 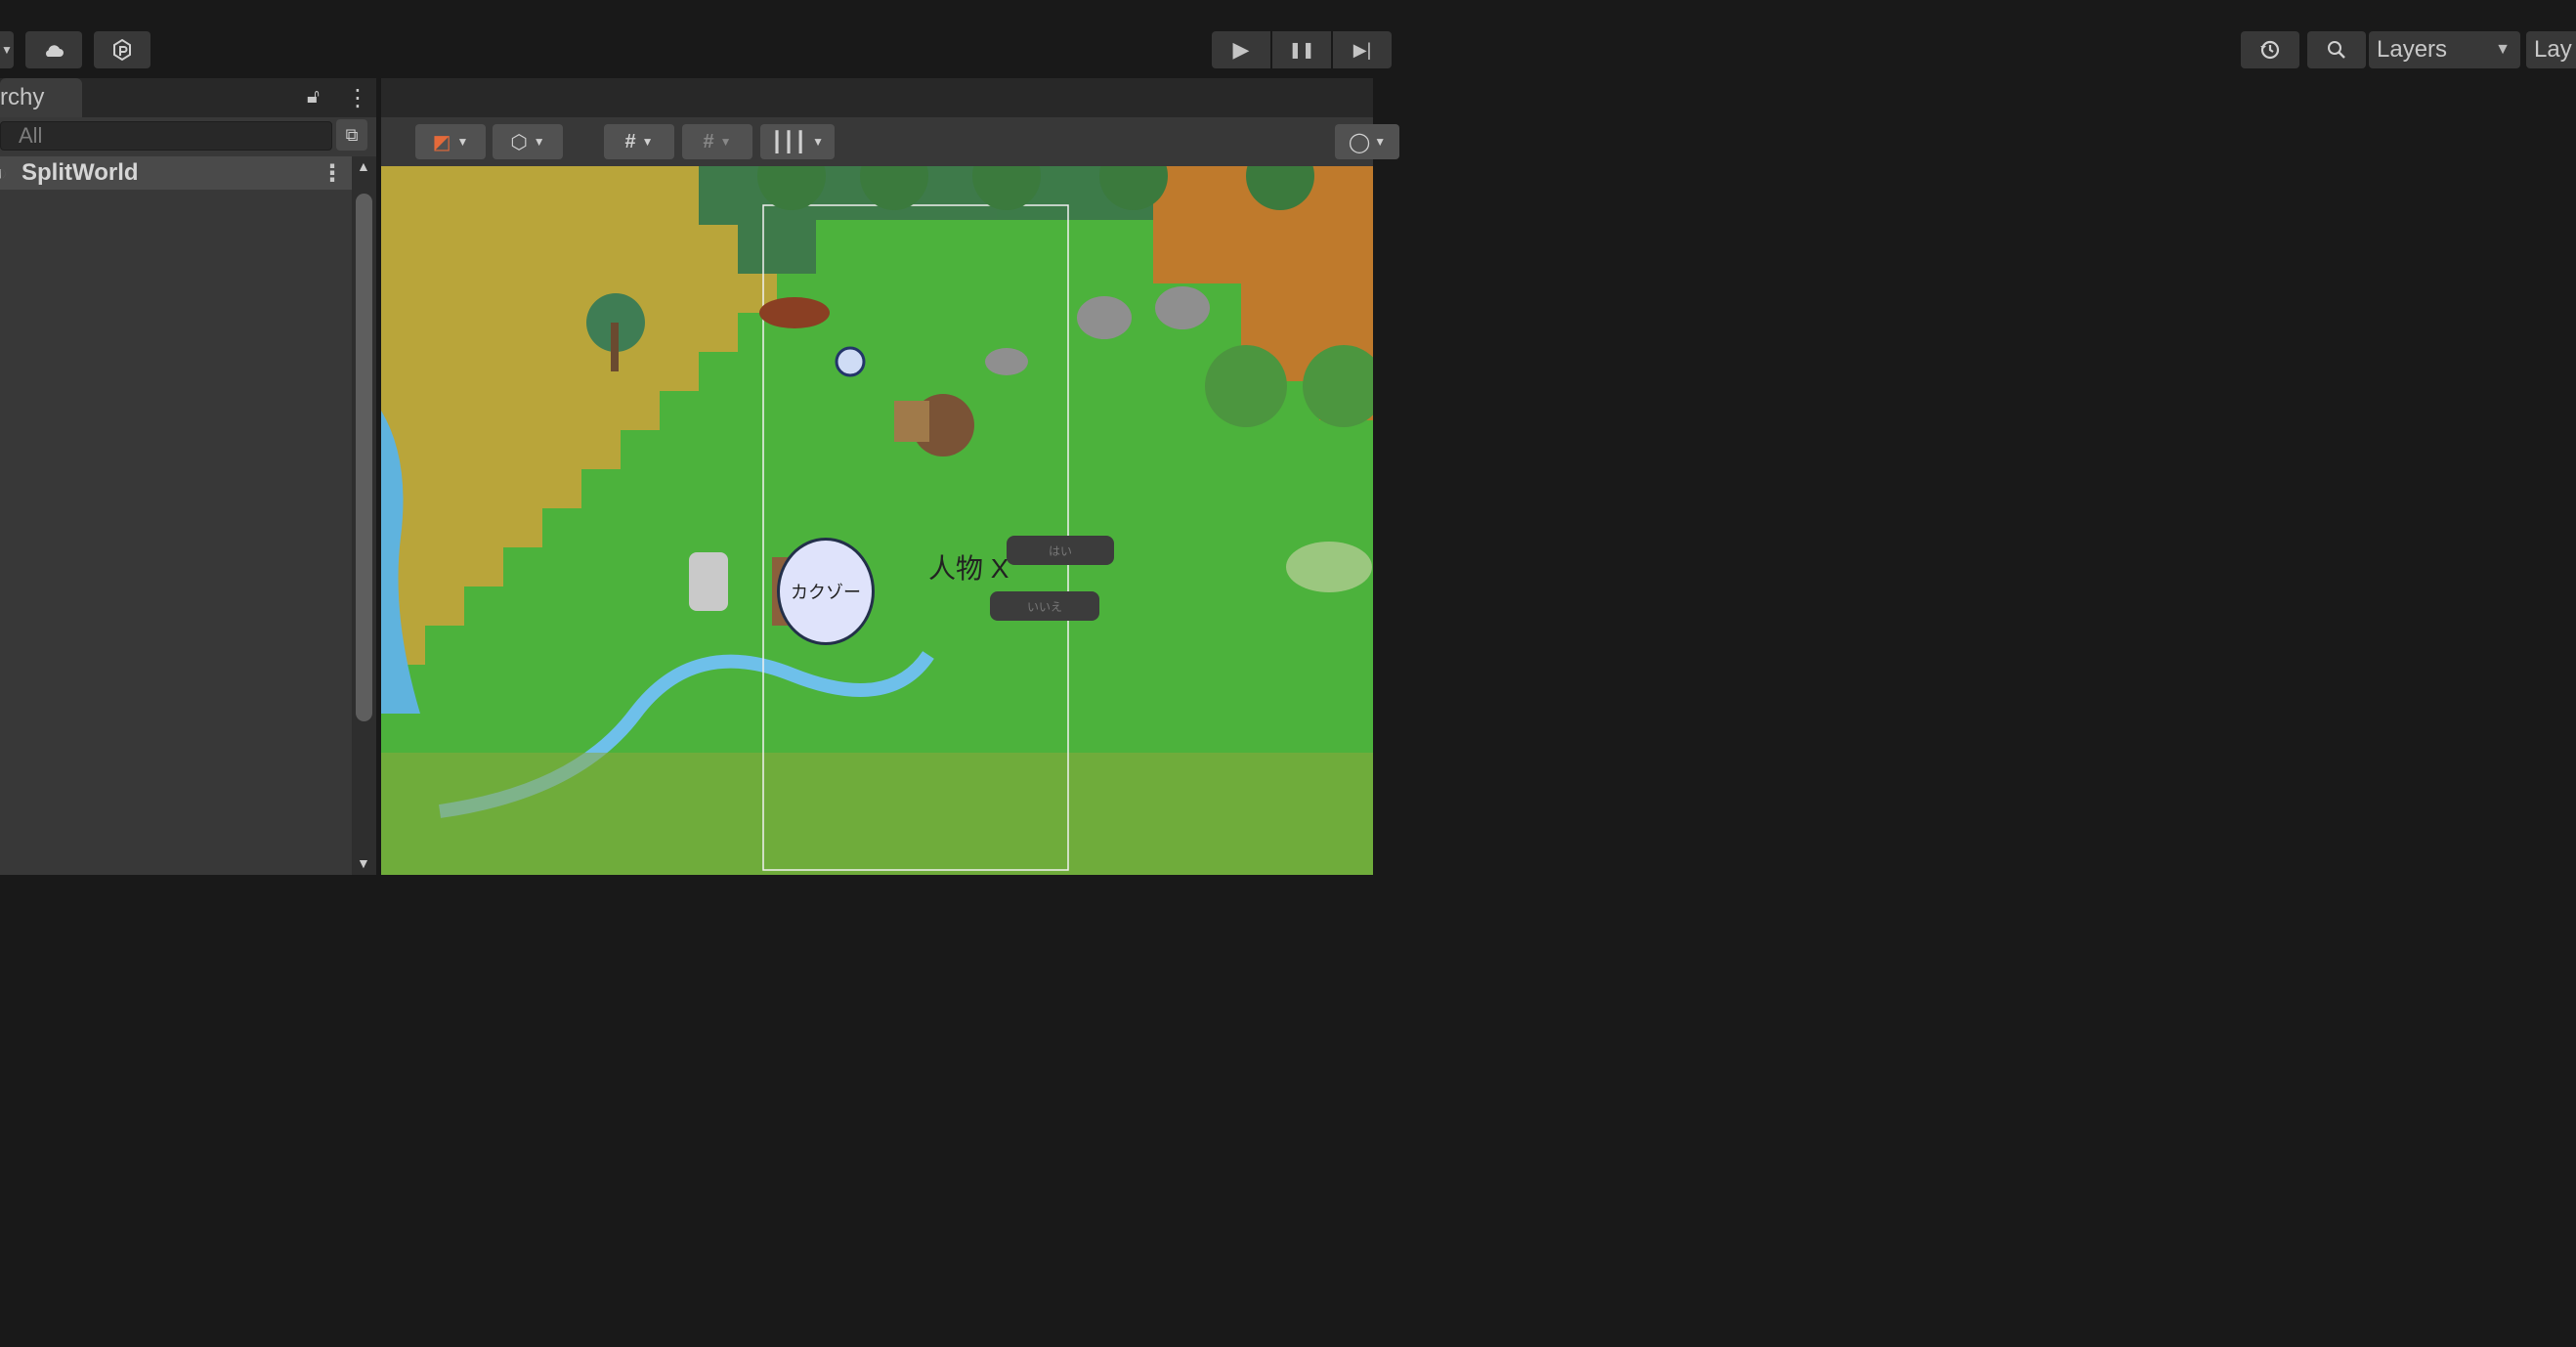 I want to click on tool-handle-rotation-dropdown: ⬡ ▼, so click(x=528, y=141).